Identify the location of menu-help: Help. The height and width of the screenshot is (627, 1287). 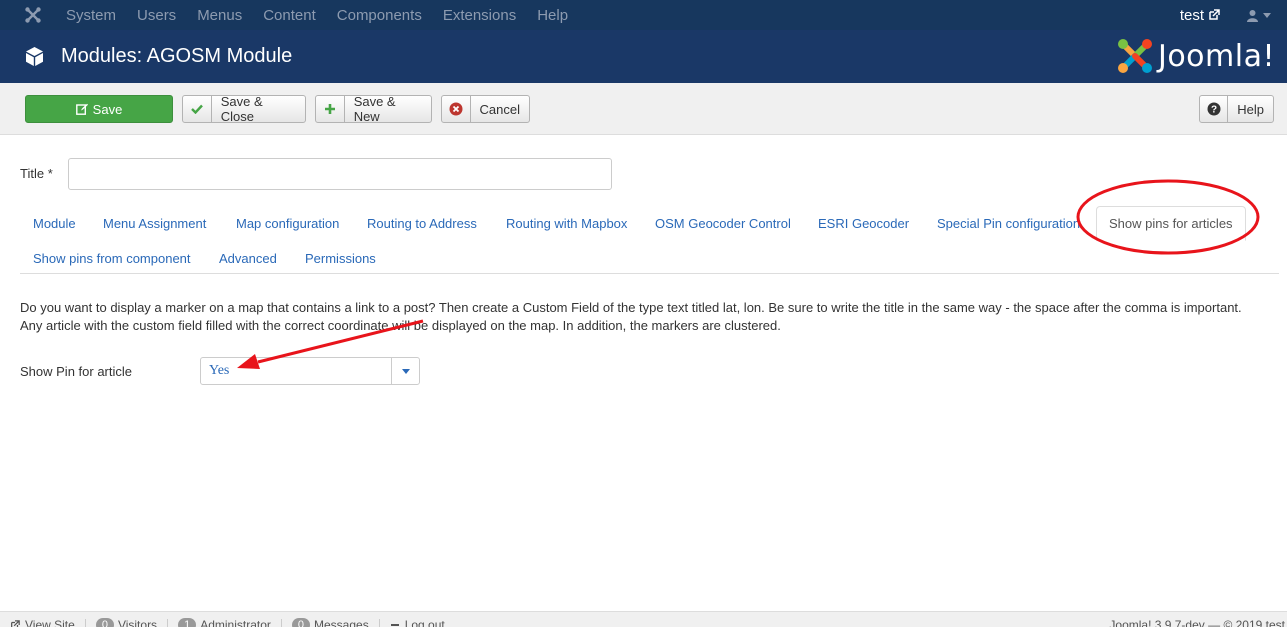
(552, 15).